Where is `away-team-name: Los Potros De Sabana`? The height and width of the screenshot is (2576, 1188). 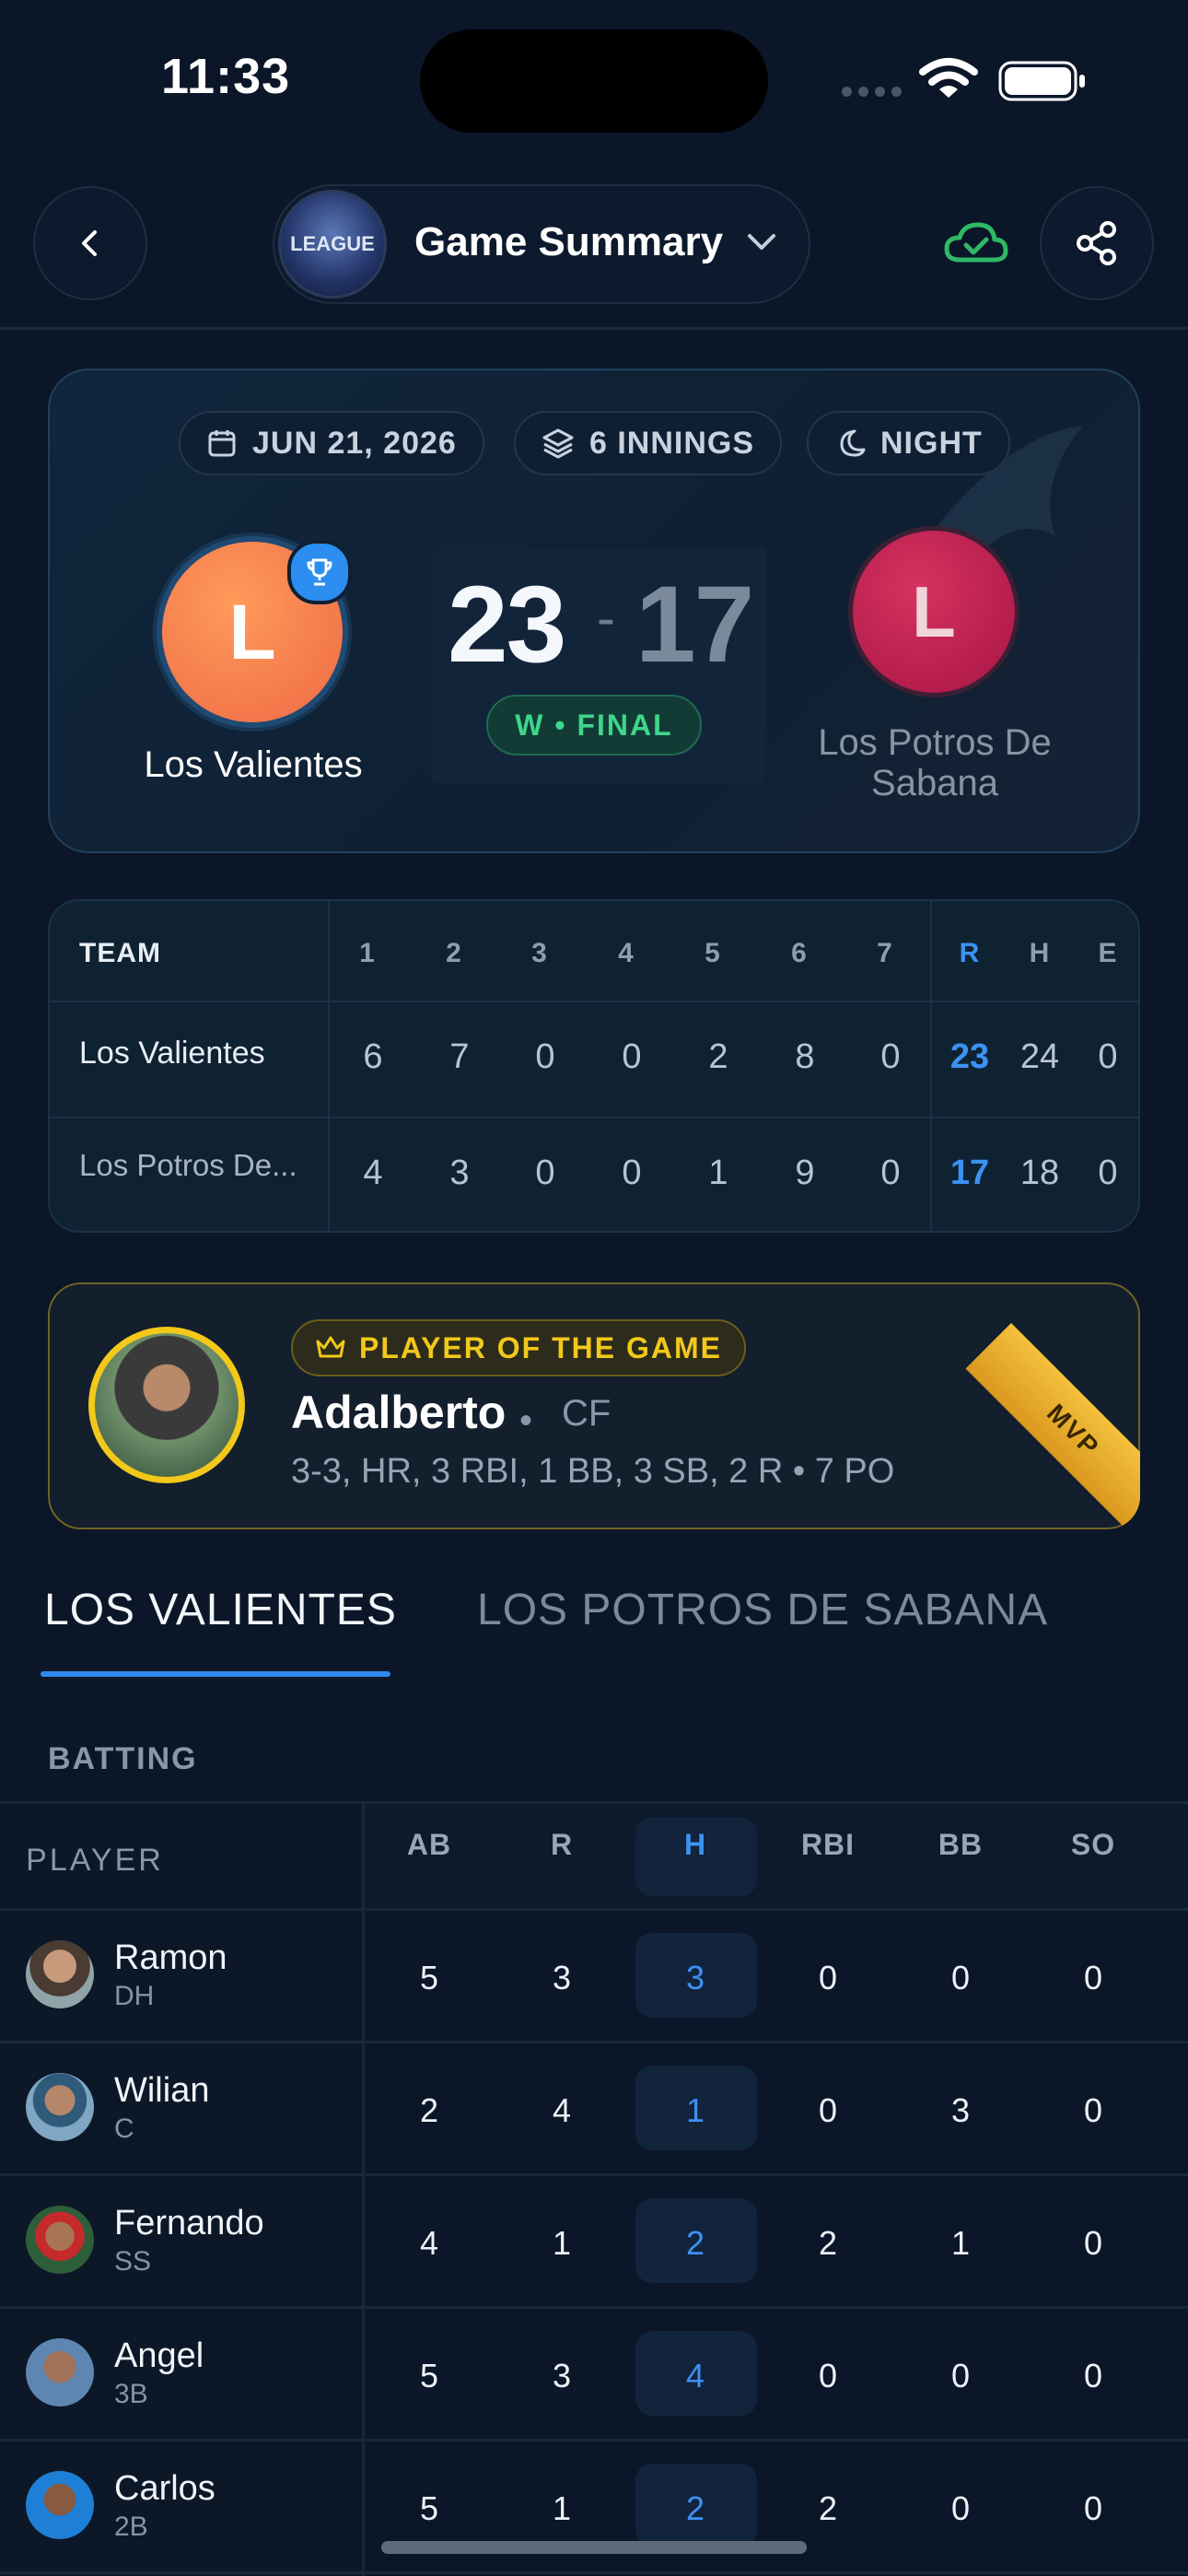 away-team-name: Los Potros De Sabana is located at coordinates (935, 762).